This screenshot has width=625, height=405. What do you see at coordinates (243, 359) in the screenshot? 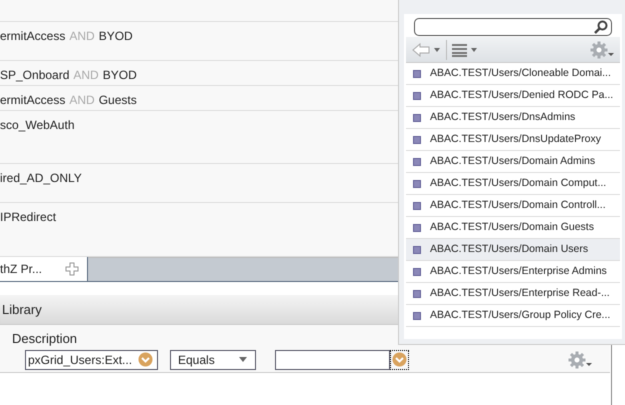
I see `caret-icon` at bounding box center [243, 359].